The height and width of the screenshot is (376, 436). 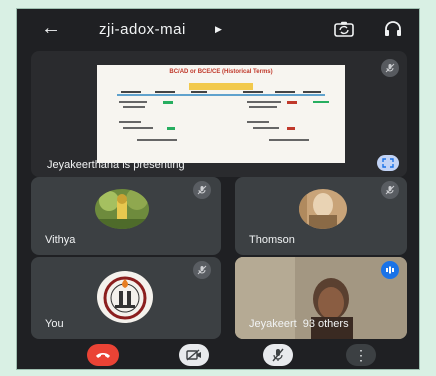 I want to click on more-options-button: ⋮, so click(x=361, y=355).